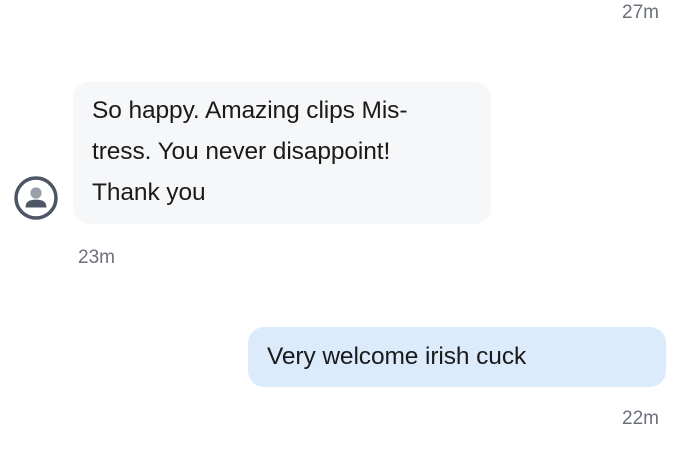 The image size is (680, 461). I want to click on default-user-avatar-icon, so click(36, 198).